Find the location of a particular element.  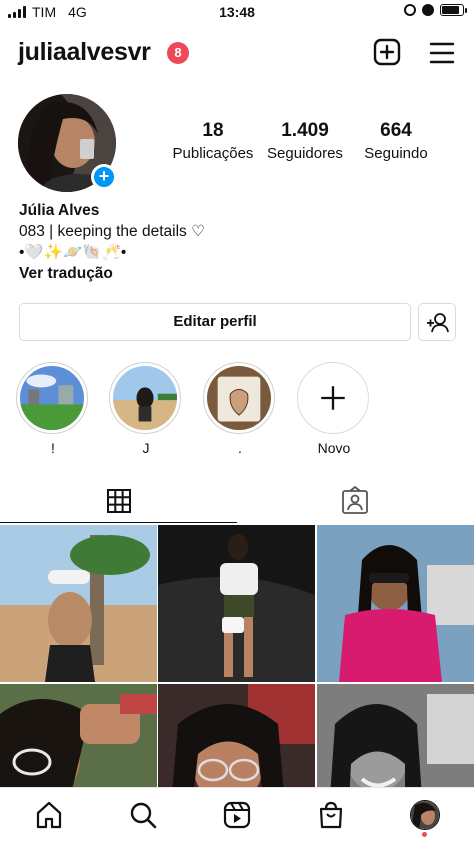

add-person-icon is located at coordinates (438, 323).